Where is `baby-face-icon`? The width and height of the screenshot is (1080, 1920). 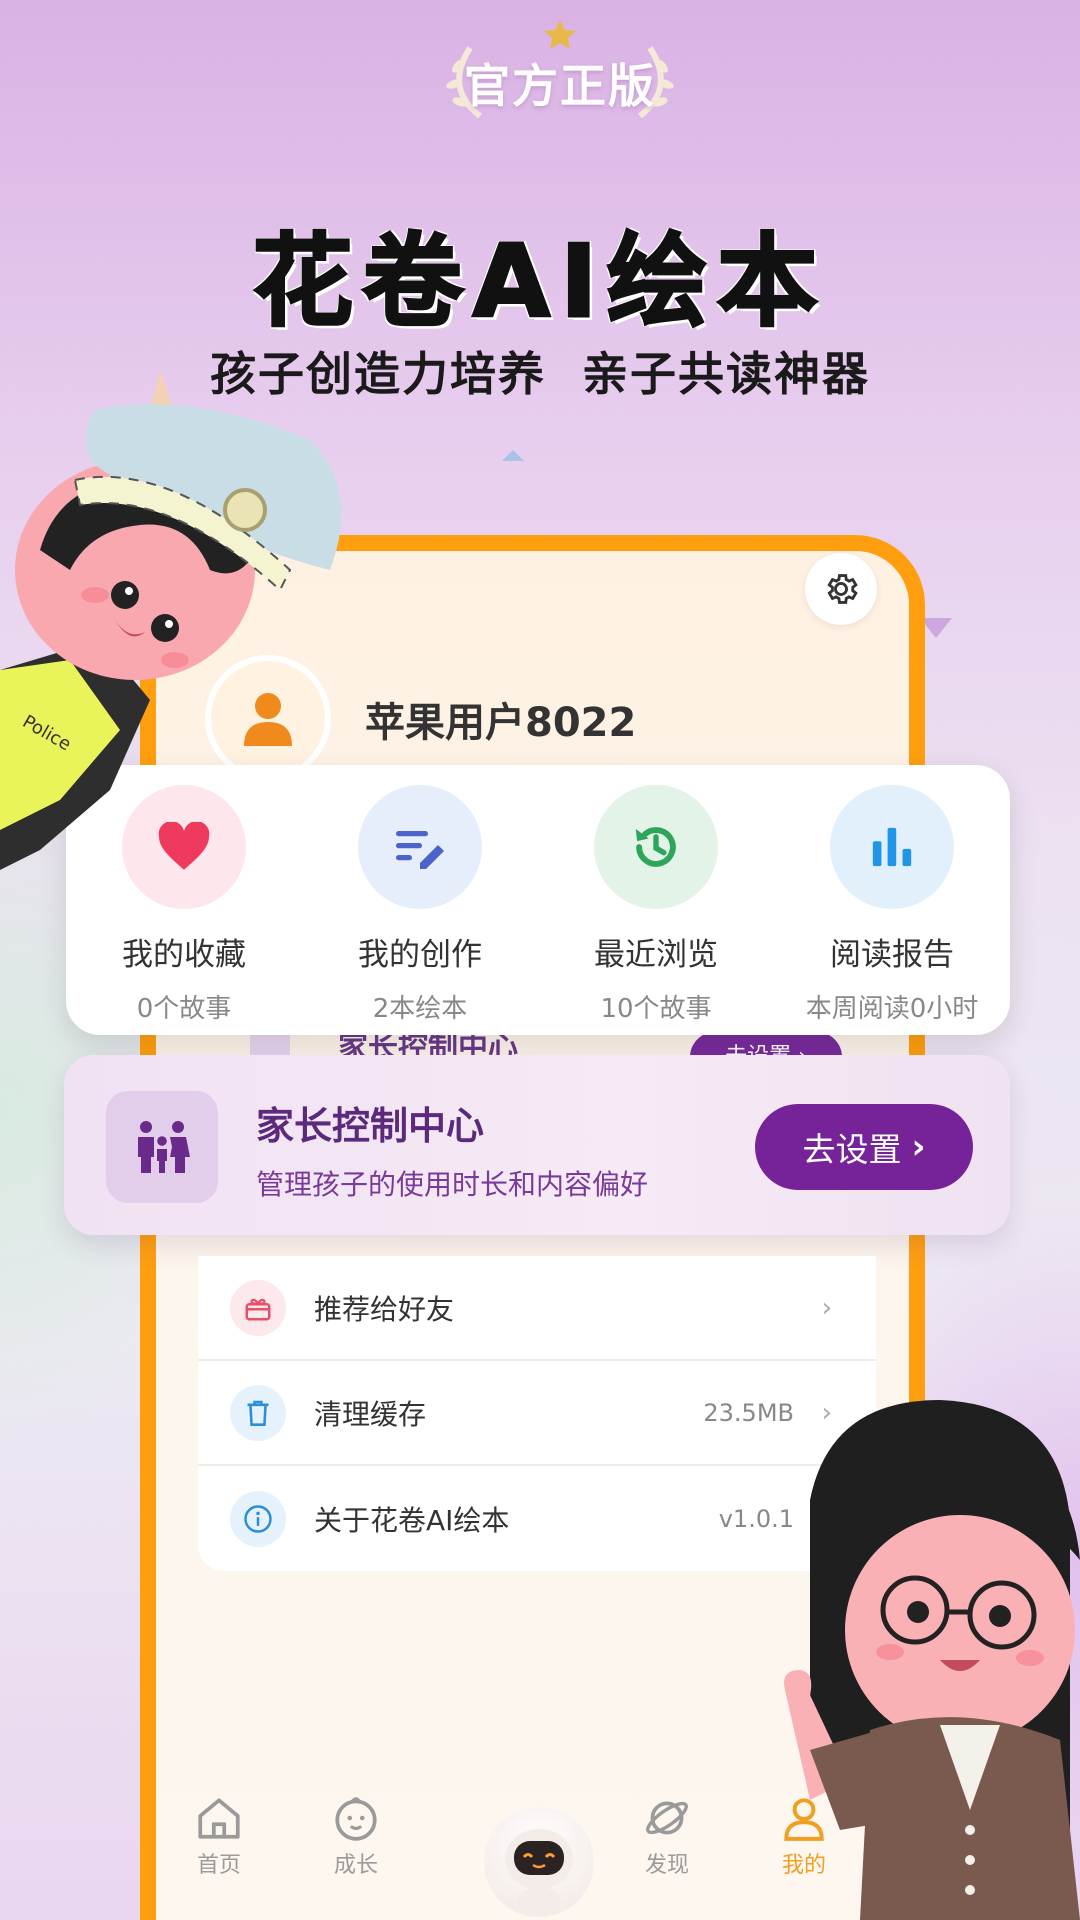
baby-face-icon is located at coordinates (356, 1819).